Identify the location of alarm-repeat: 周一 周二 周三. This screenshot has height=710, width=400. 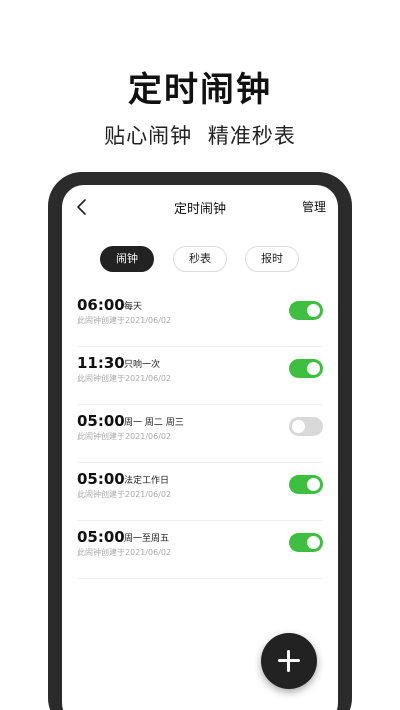
(154, 423).